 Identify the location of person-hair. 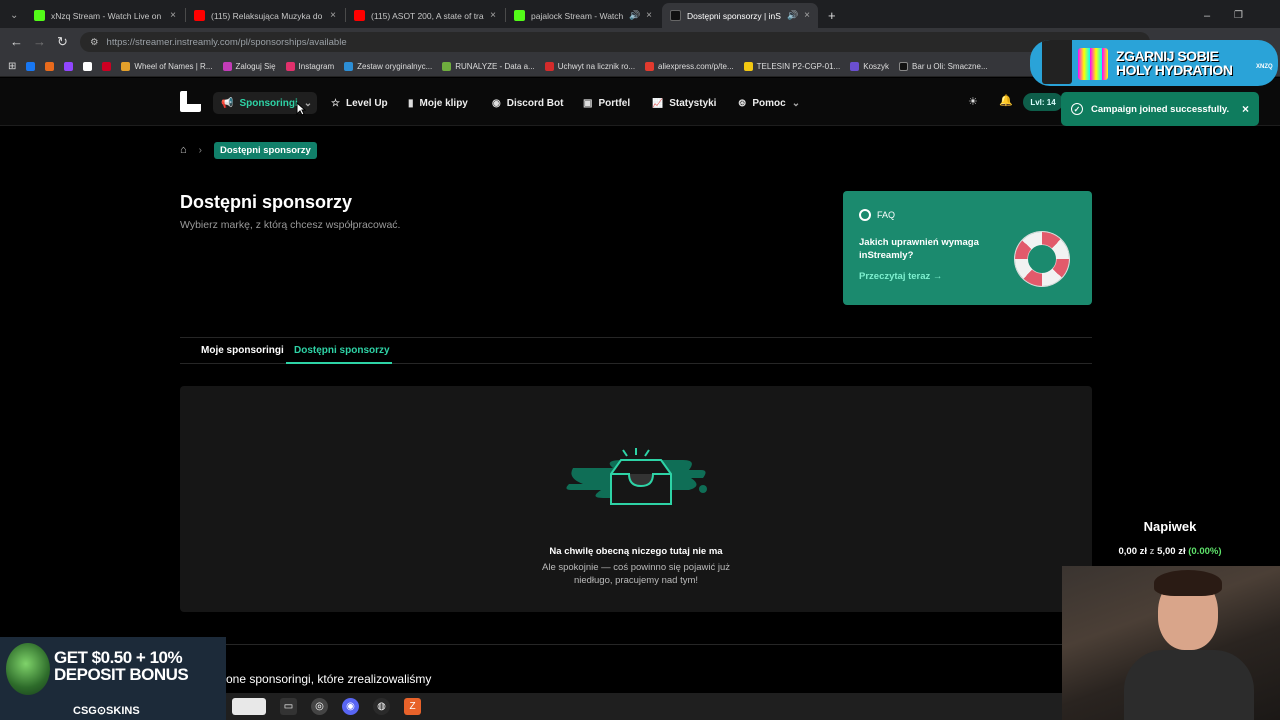
(1188, 583).